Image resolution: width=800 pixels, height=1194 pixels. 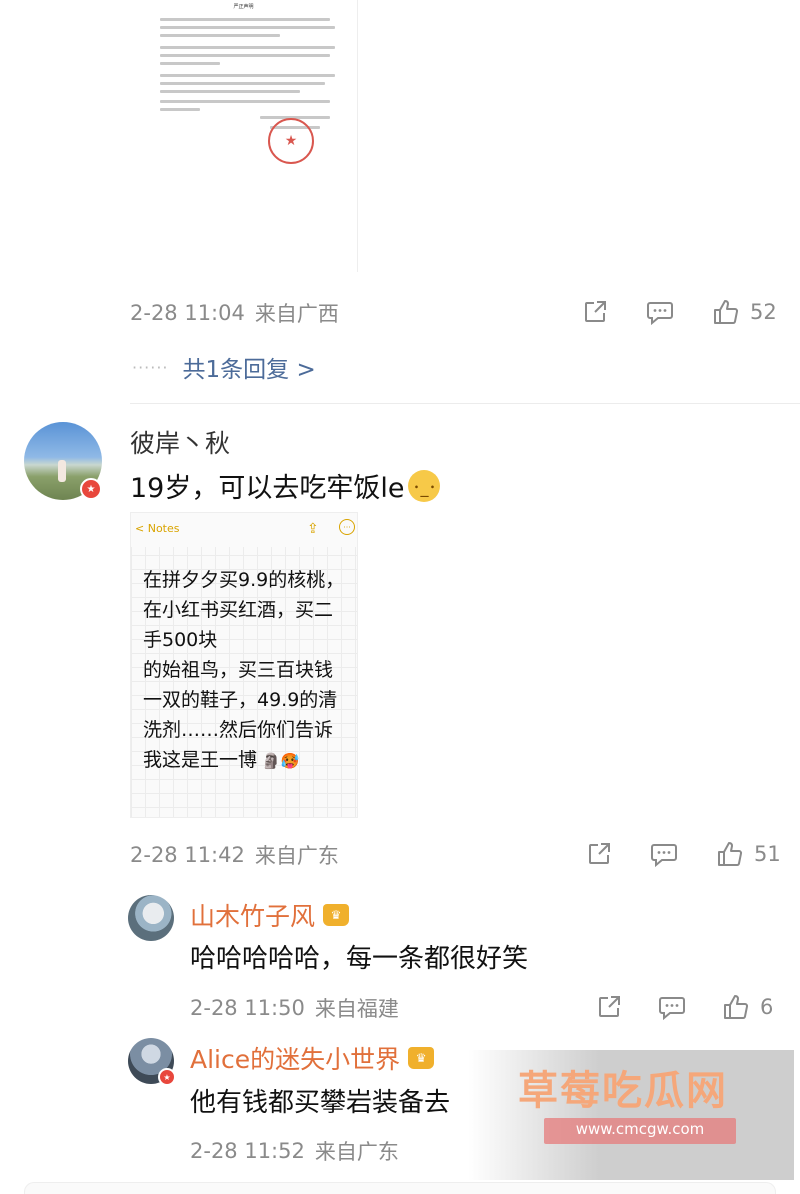 What do you see at coordinates (238, 670) in the screenshot?
I see `notes-line: 的始祖鸟，买三百块钱` at bounding box center [238, 670].